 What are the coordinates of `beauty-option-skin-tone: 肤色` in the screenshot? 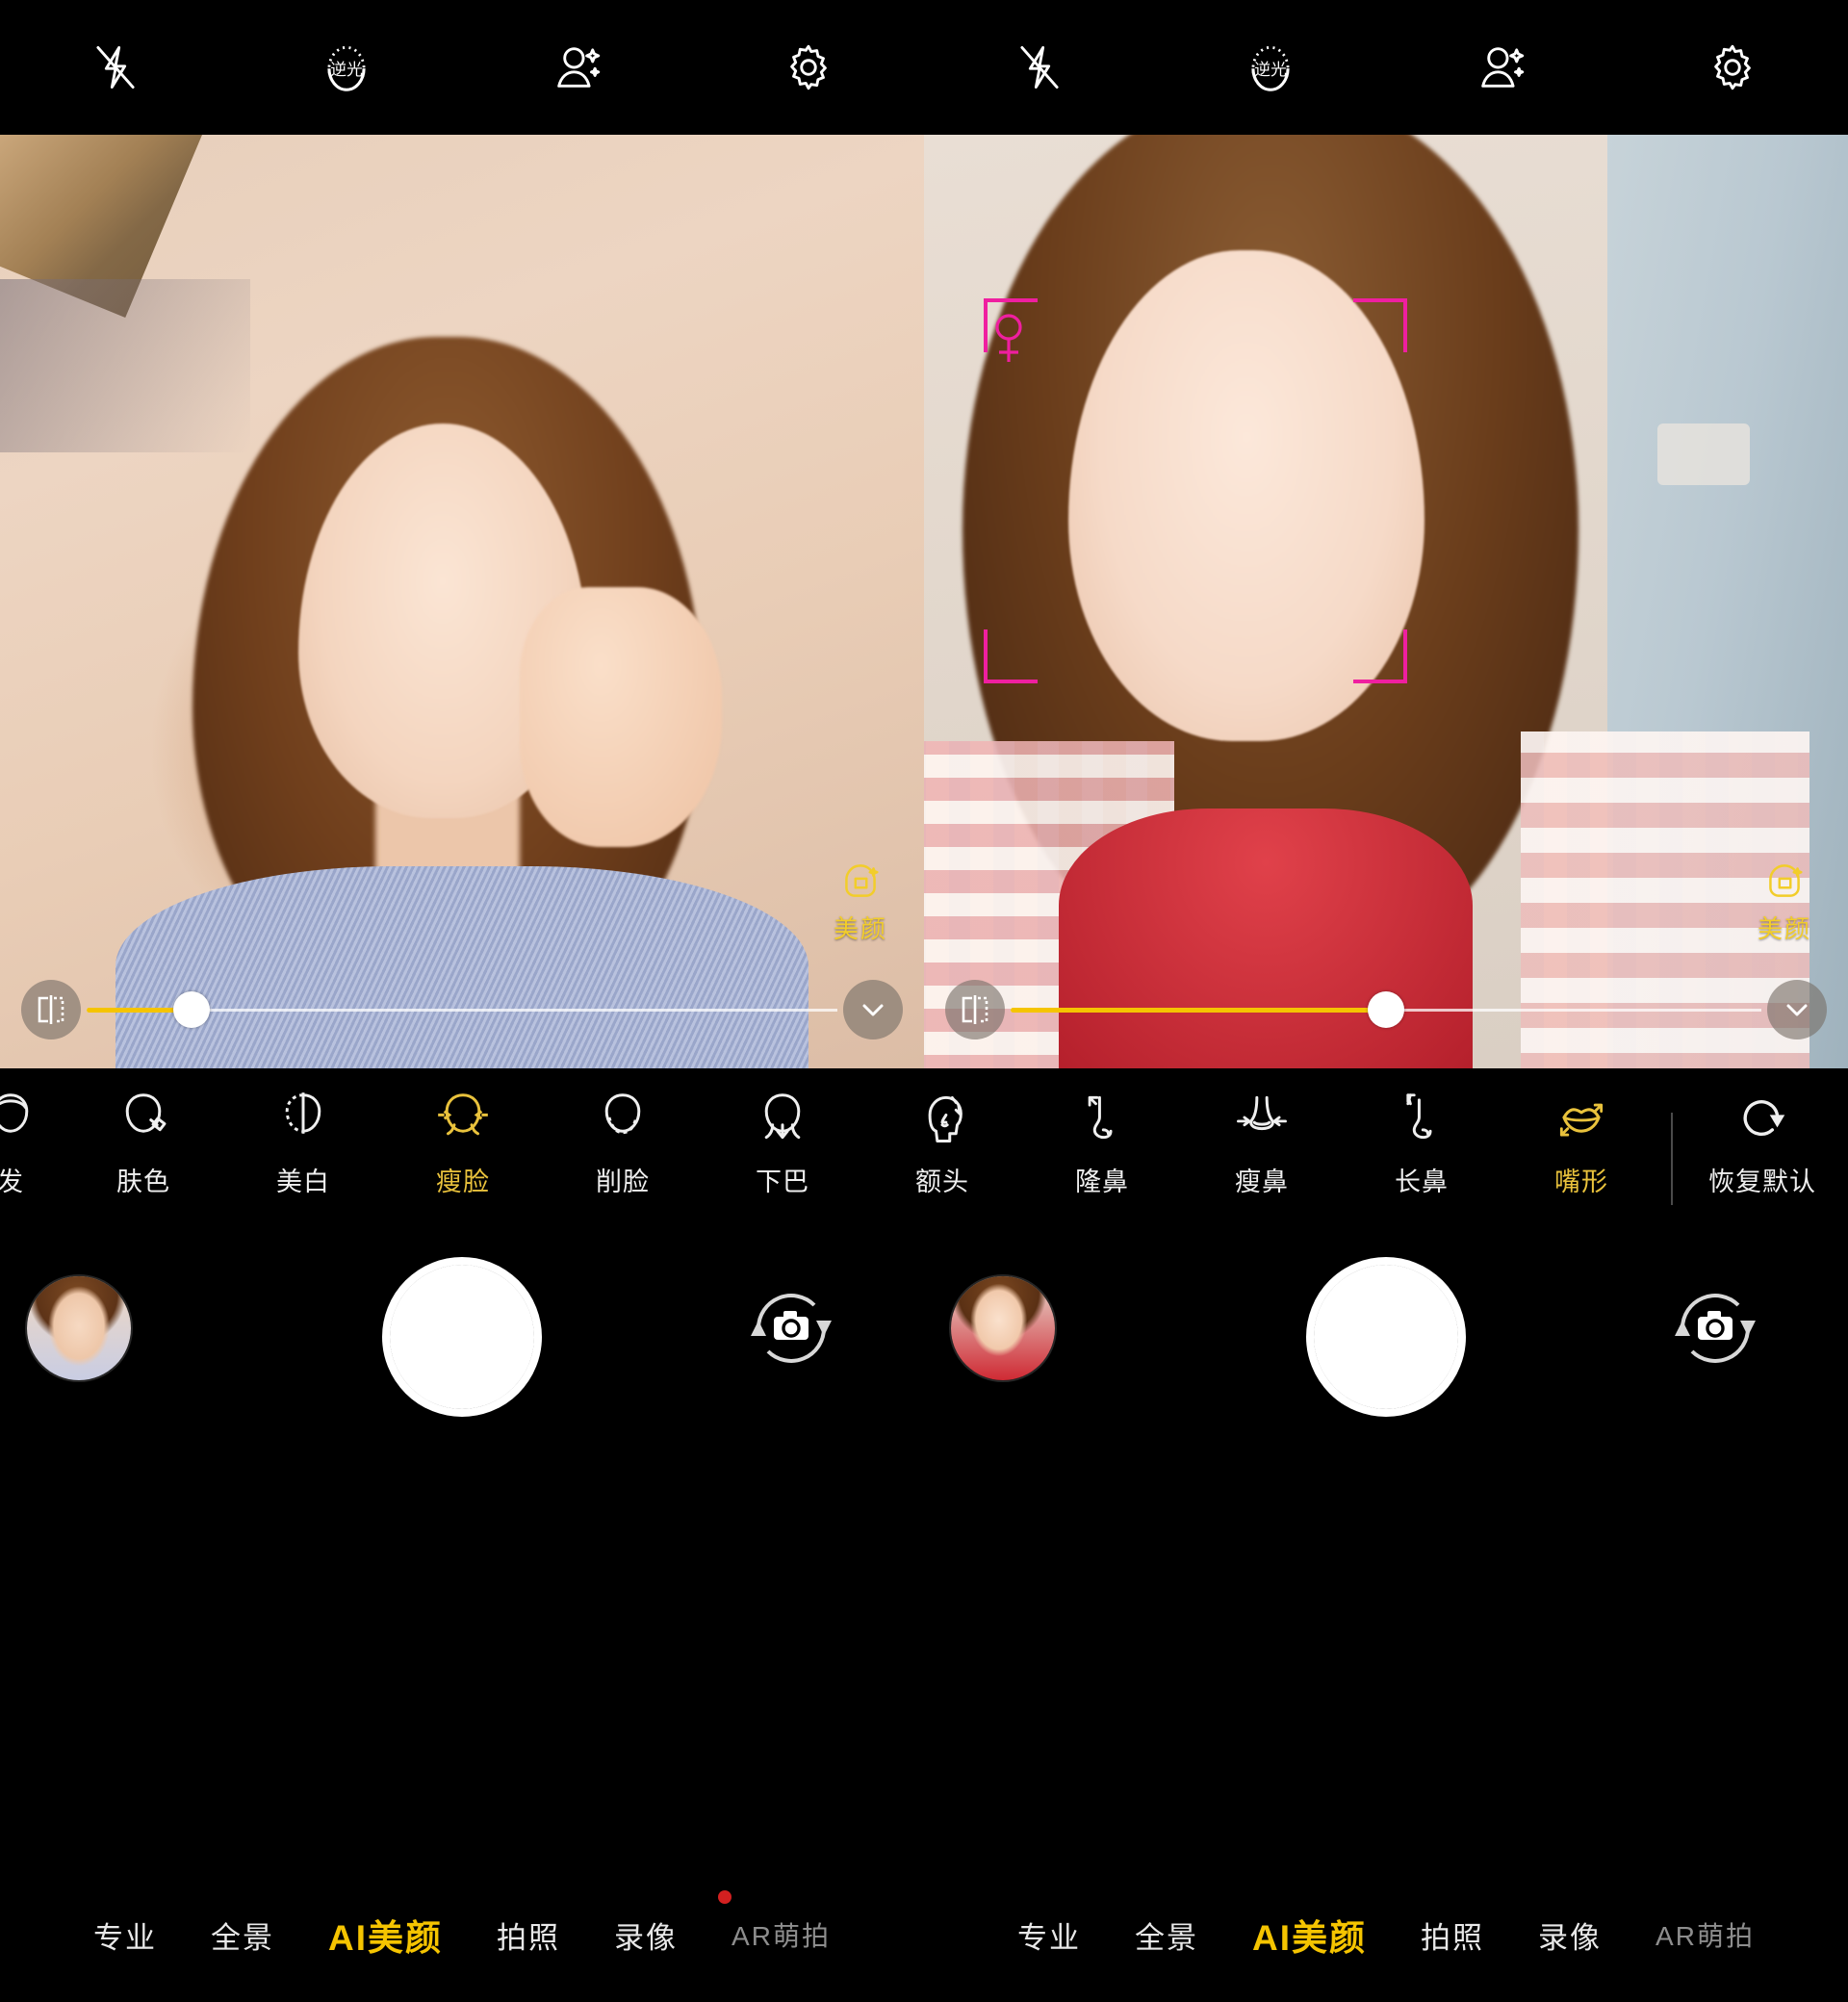 It's located at (143, 1140).